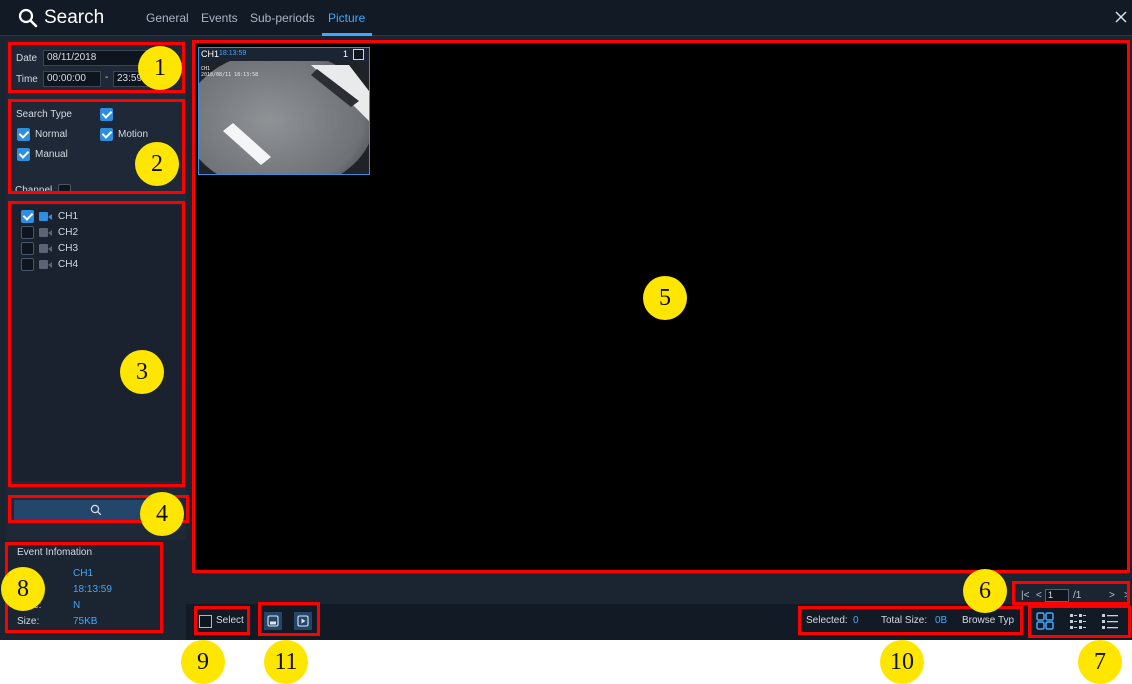  Describe the element at coordinates (827, 620) in the screenshot. I see `selected-label: Selected:` at that location.